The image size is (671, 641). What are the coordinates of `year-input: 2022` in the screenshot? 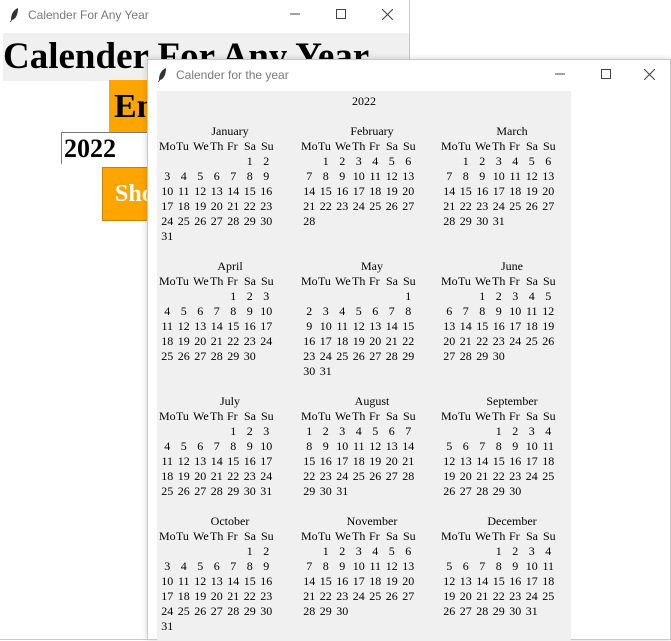 It's located at (108, 148).